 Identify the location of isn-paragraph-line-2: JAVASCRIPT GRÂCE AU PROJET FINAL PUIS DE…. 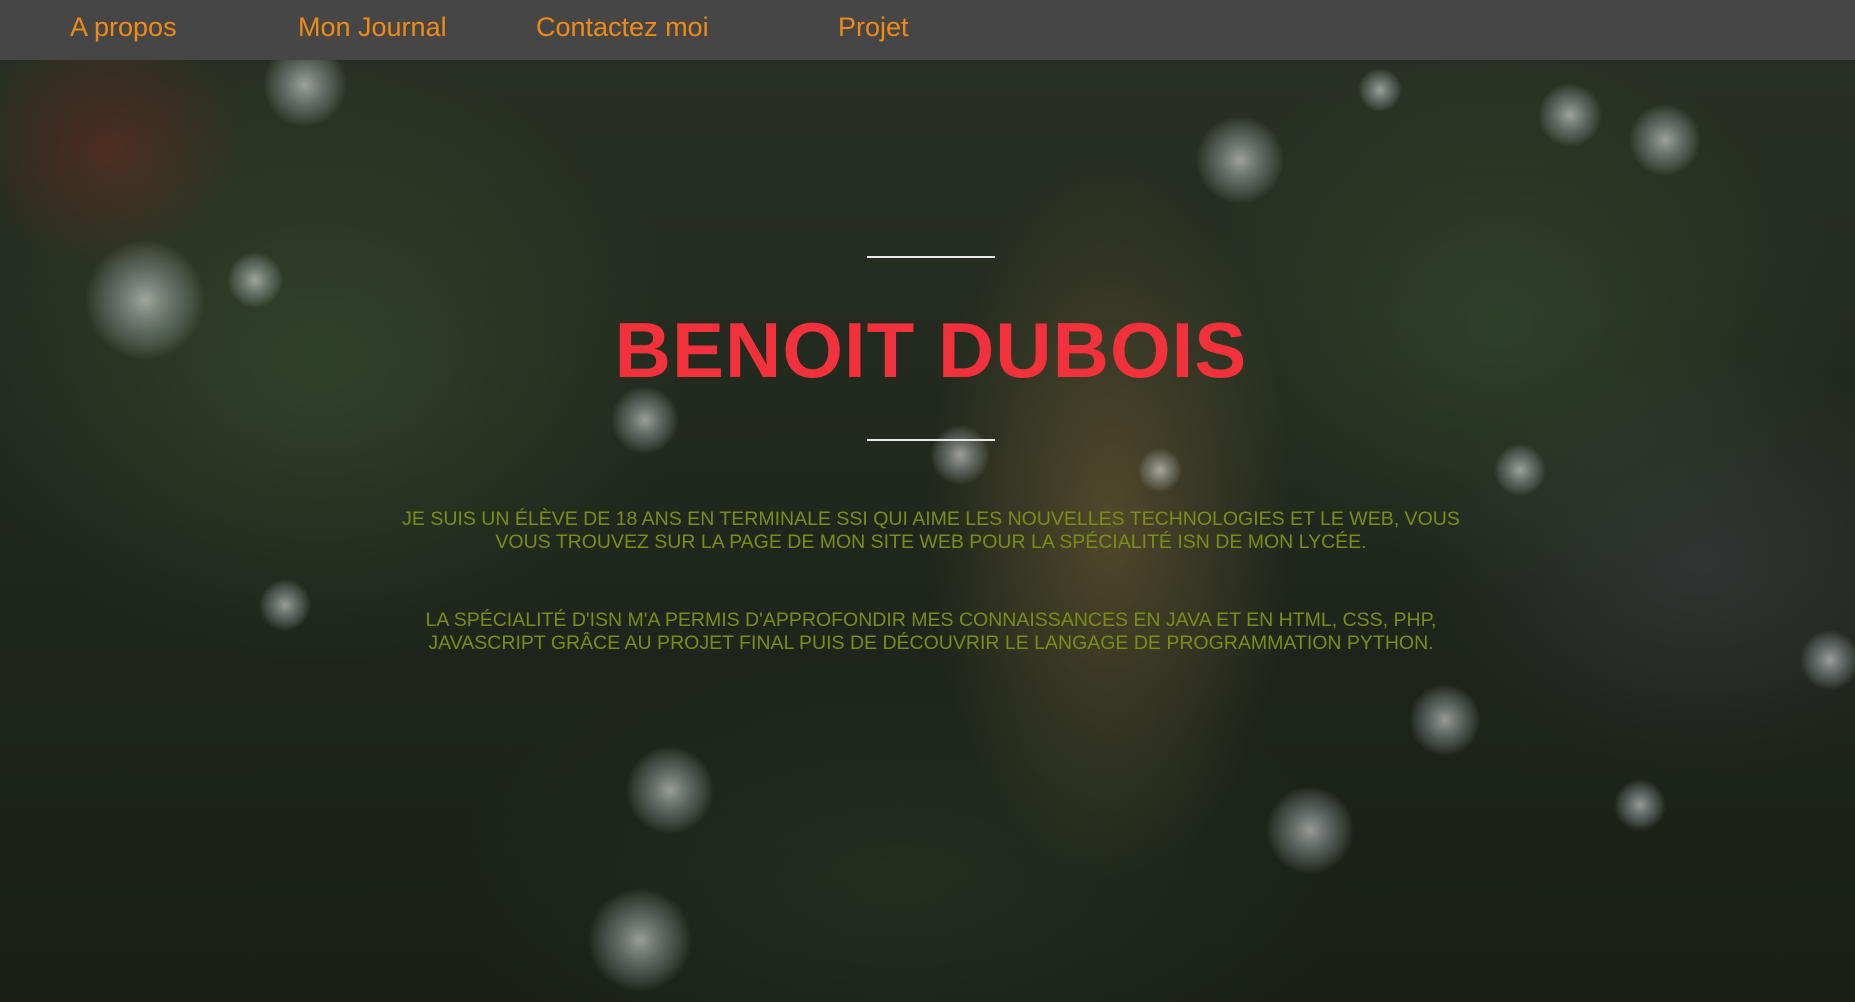
(931, 643).